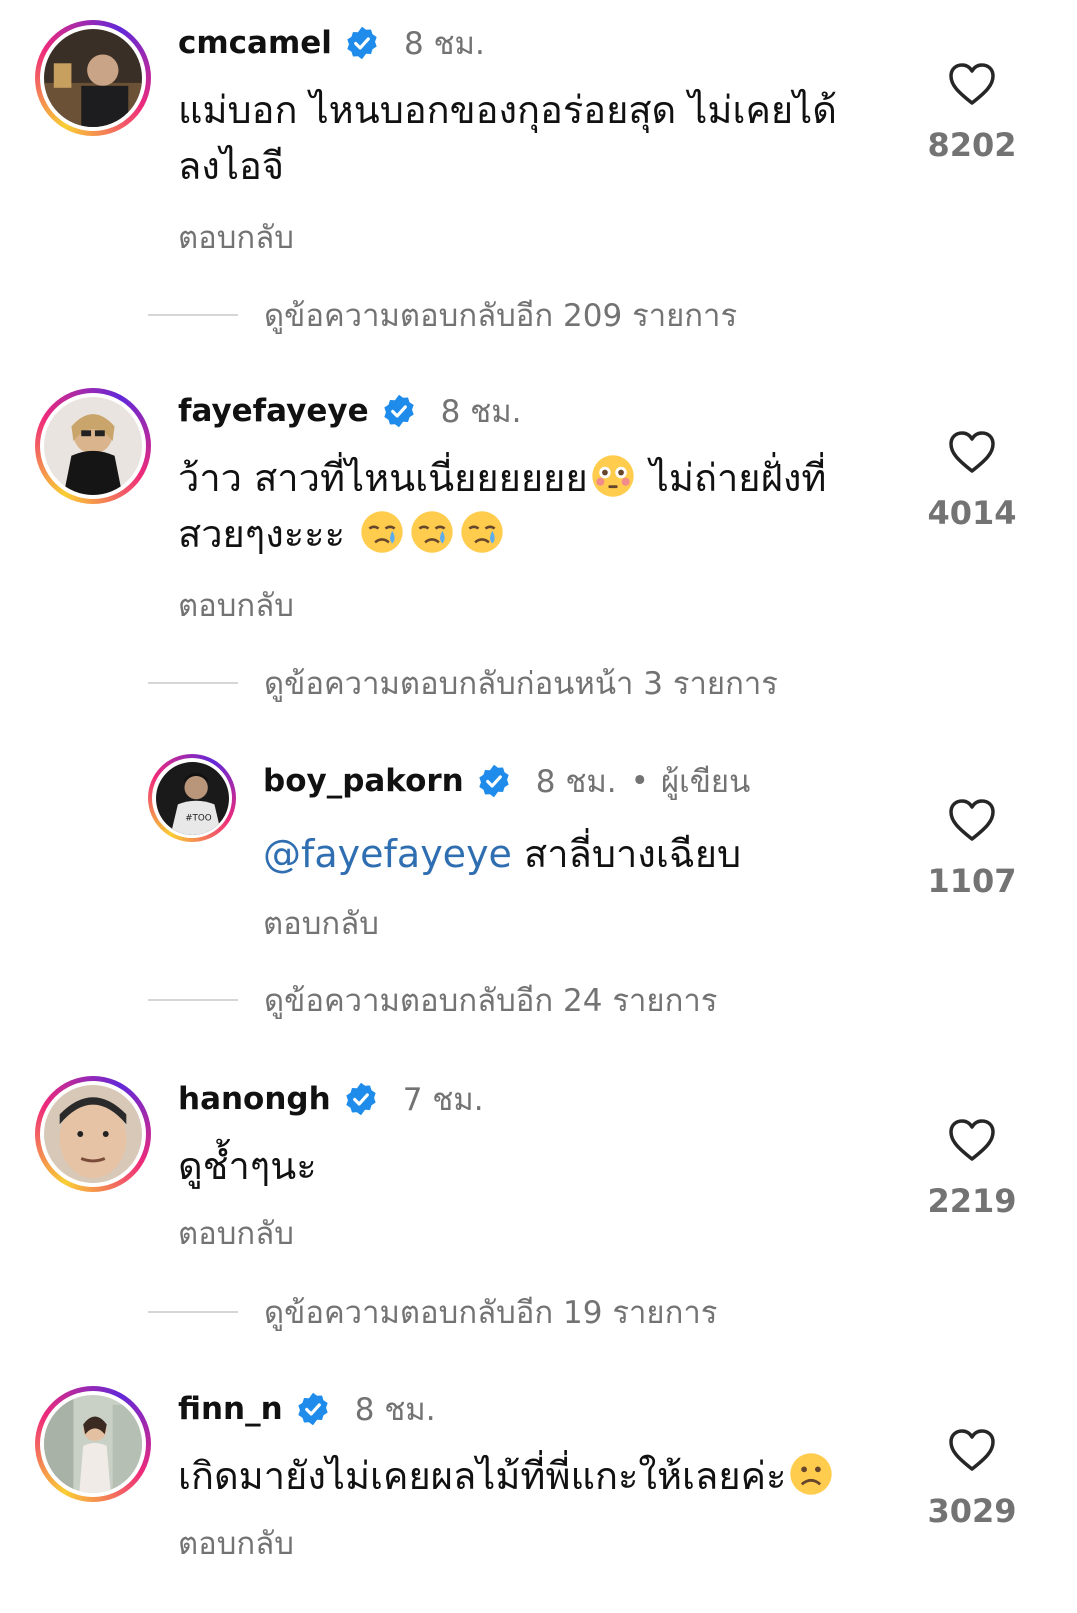 Image resolution: width=1077 pixels, height=1613 pixels. I want to click on comment-text-line: สวยๆงะะะ, so click(538, 534).